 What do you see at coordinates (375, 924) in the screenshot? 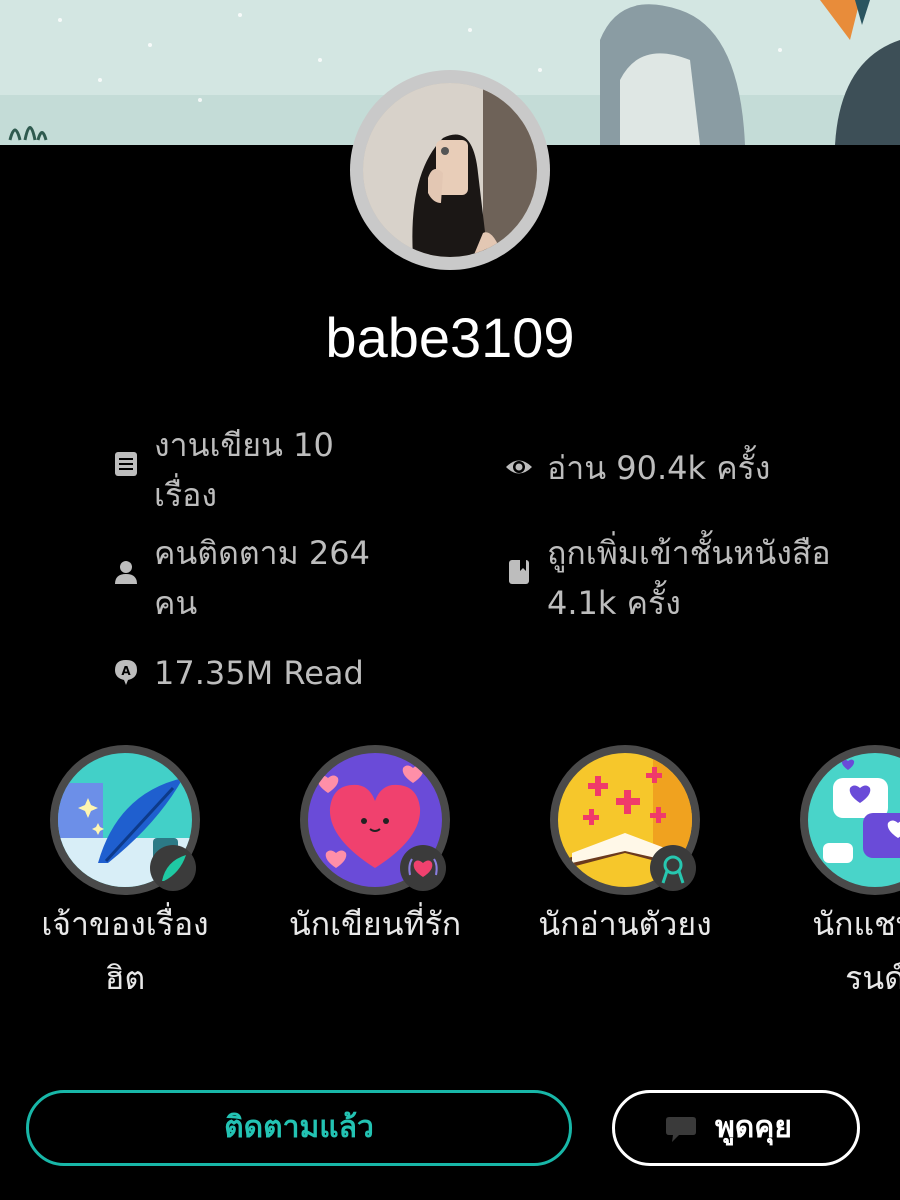
I see `badge-label: นักเขียนที่รัก` at bounding box center [375, 924].